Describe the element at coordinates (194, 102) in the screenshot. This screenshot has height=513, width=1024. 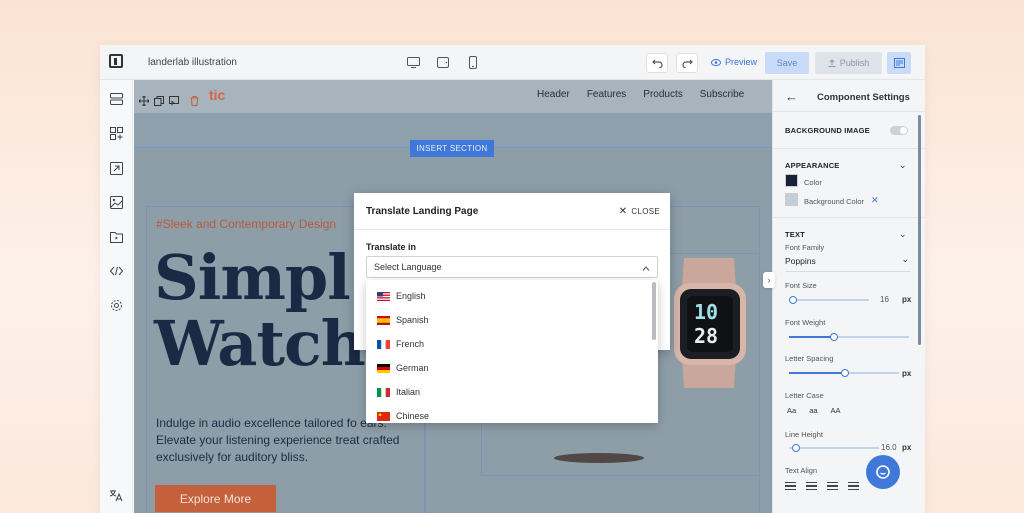
I see `trash-icon` at that location.